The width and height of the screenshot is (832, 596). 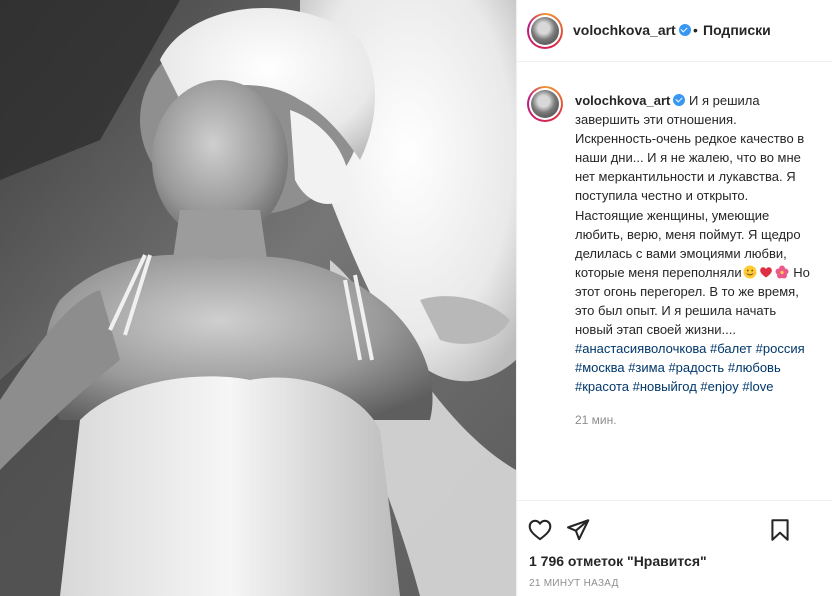 I want to click on hashtag-link: #enjoy, so click(x=719, y=386).